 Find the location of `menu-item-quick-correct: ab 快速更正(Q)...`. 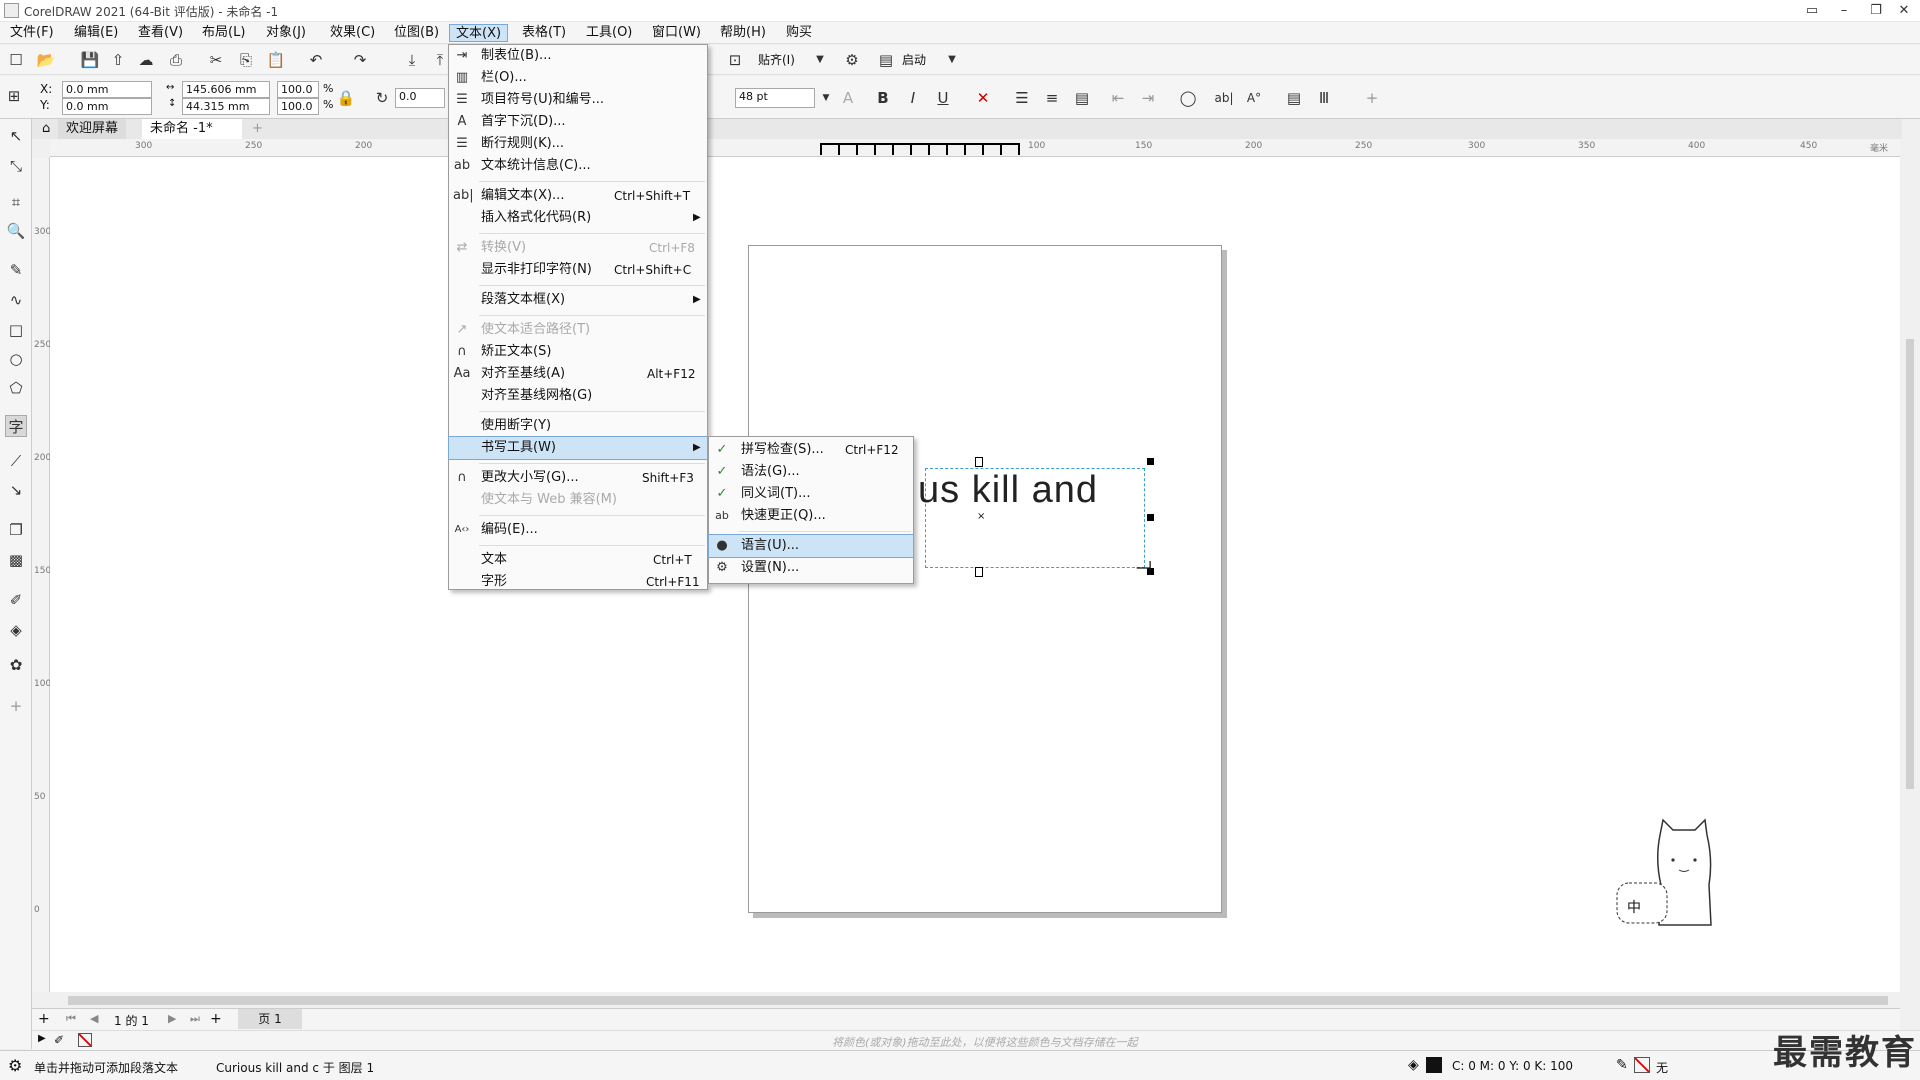

menu-item-quick-correct: ab 快速更正(Q)... is located at coordinates (811, 516).